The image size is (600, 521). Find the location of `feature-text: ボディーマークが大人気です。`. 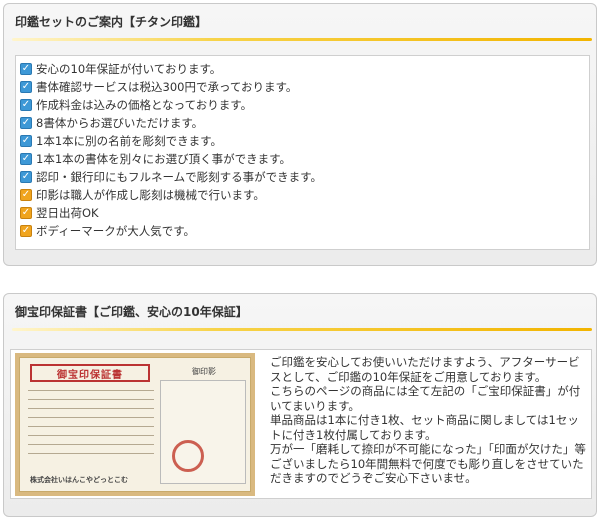

feature-text: ボディーマークが大人気です。 is located at coordinates (116, 231).